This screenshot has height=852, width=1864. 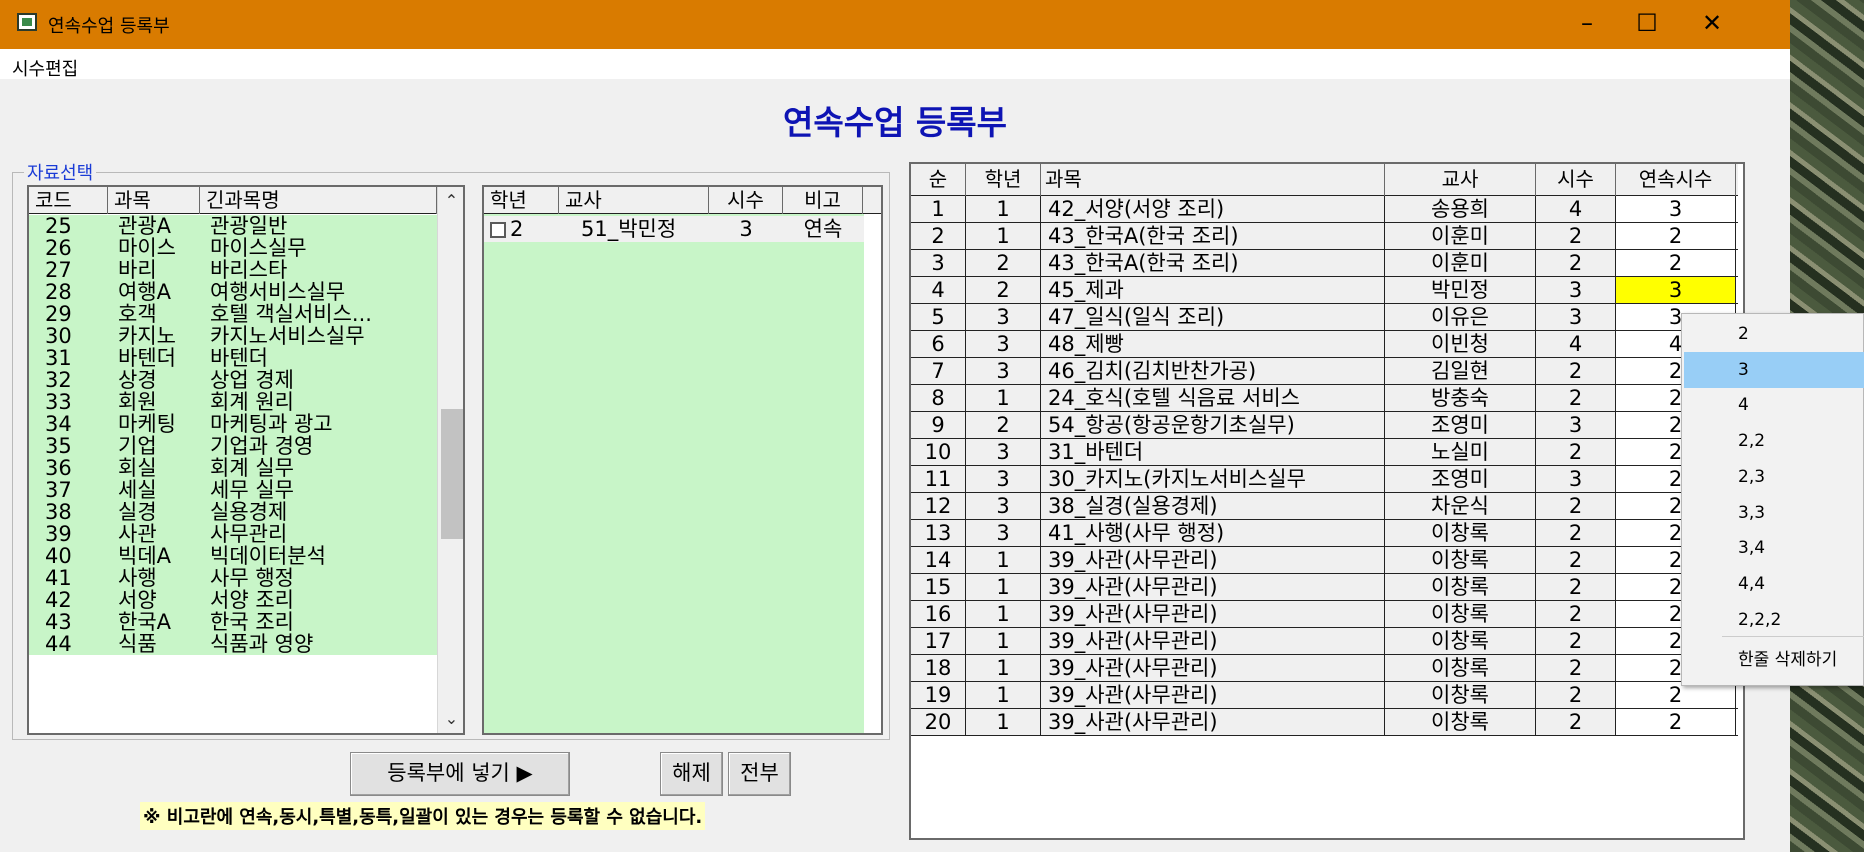 What do you see at coordinates (691, 774) in the screenshot?
I see `release-button: 해제` at bounding box center [691, 774].